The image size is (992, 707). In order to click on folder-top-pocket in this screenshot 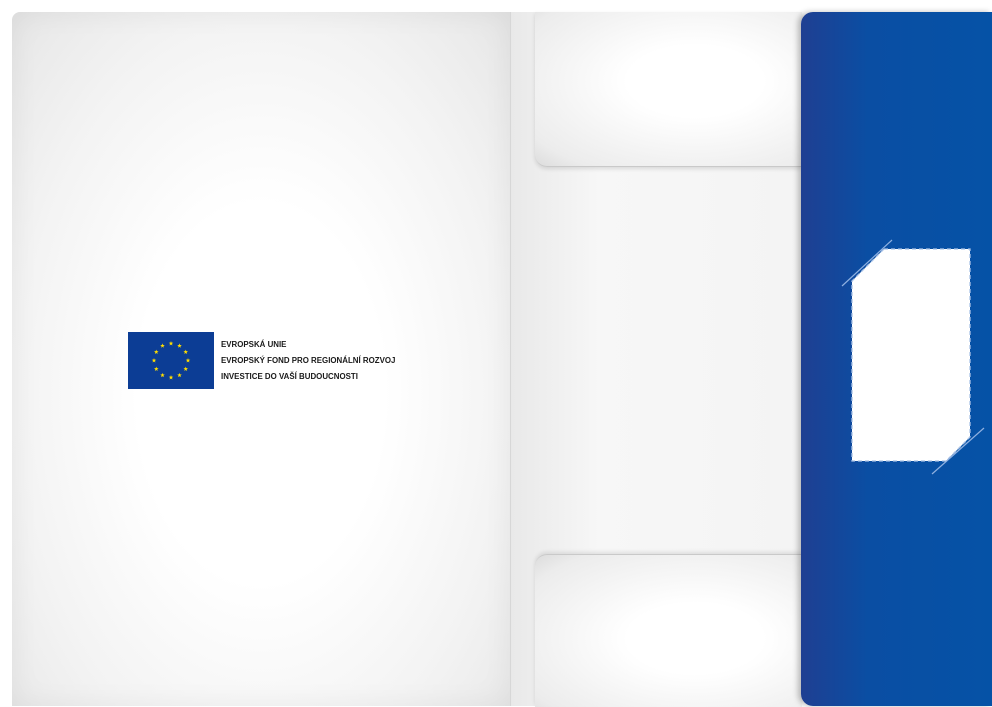, I will do `click(668, 89)`.